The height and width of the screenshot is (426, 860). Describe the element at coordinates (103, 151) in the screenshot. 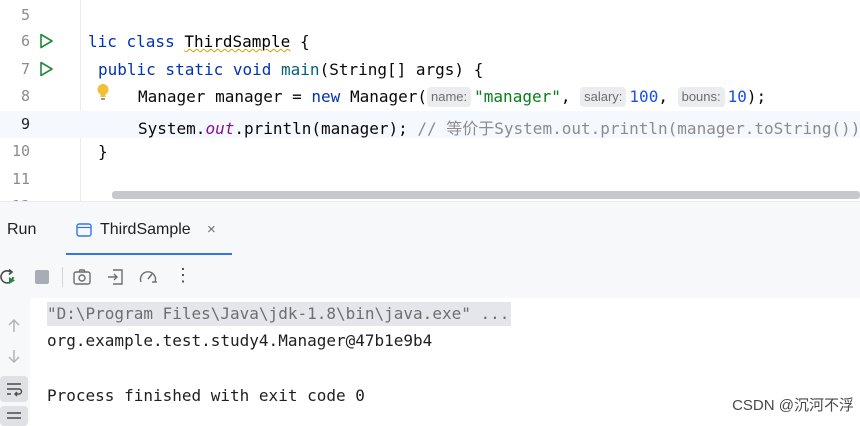

I see `code-text: }` at that location.